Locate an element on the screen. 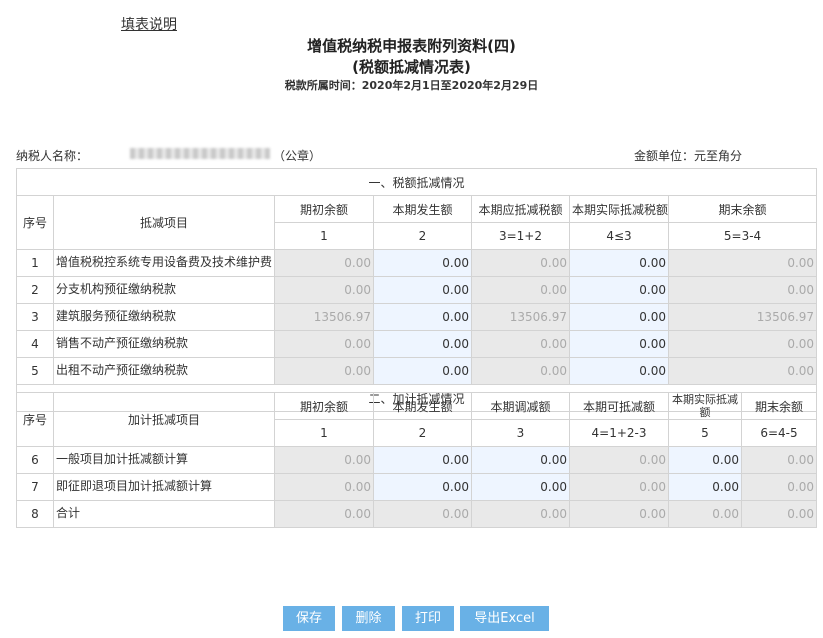  column-header: 本期调减额 is located at coordinates (520, 406).